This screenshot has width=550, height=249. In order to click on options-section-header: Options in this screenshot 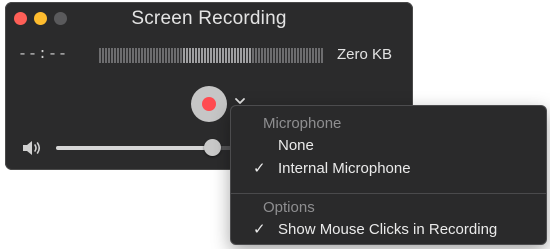, I will do `click(289, 207)`.